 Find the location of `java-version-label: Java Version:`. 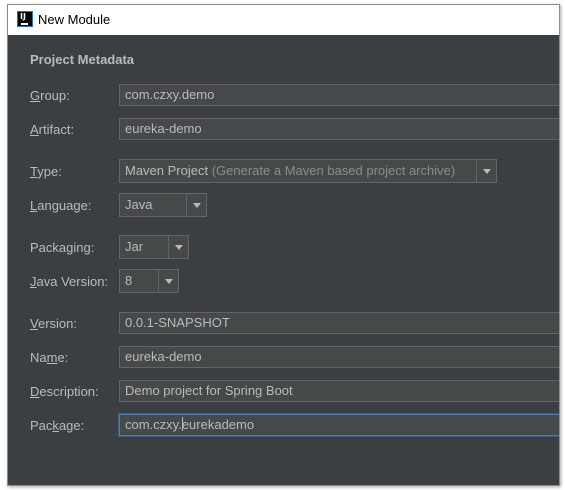

java-version-label: Java Version: is located at coordinates (69, 281).